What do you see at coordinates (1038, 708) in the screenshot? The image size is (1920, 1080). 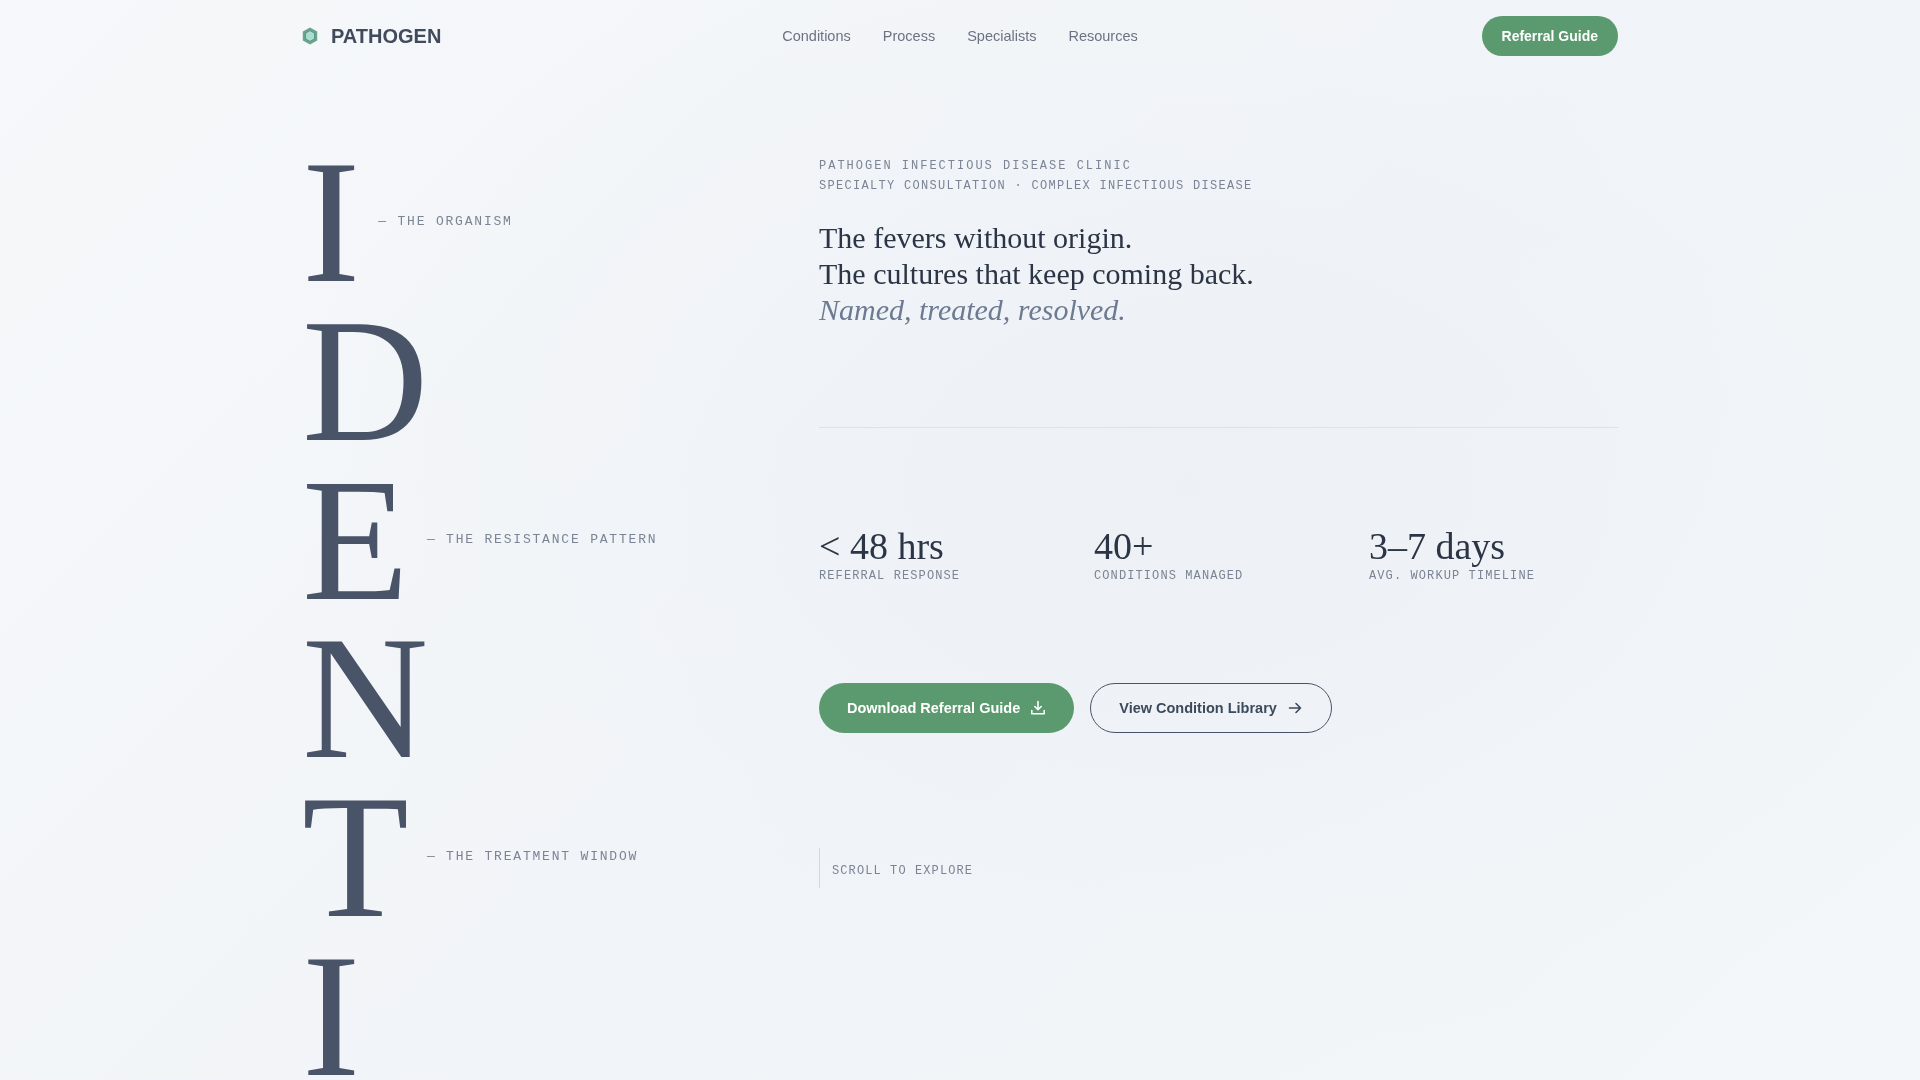 I see `download-icon` at bounding box center [1038, 708].